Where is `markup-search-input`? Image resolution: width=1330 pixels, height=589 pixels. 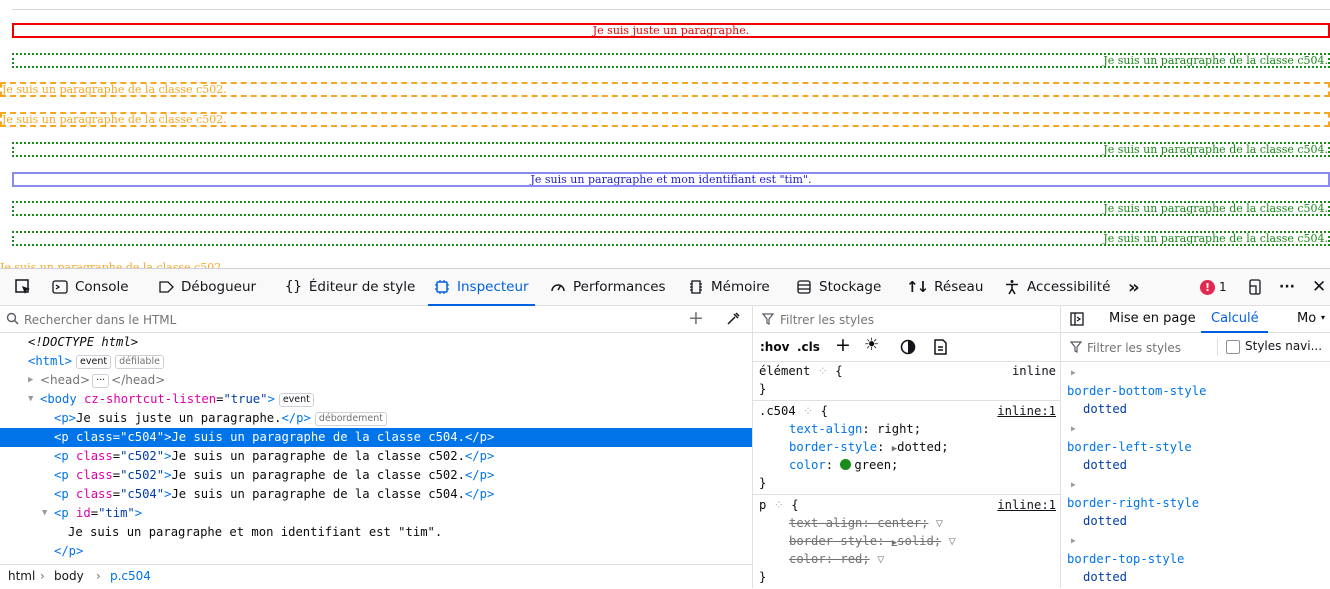 markup-search-input is located at coordinates (324, 319).